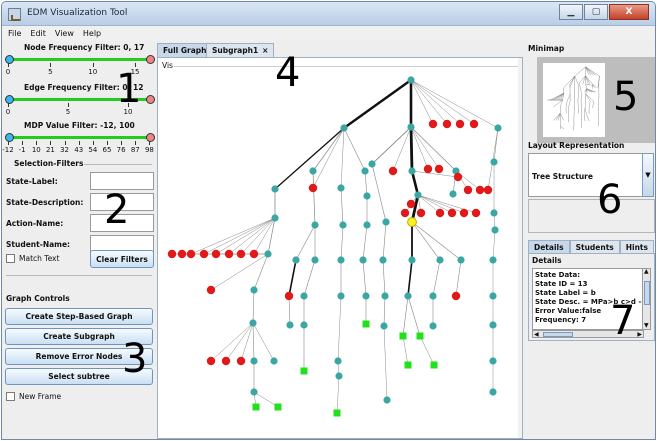  Describe the element at coordinates (636, 246) in the screenshot. I see `tab-hints: Hints` at that location.